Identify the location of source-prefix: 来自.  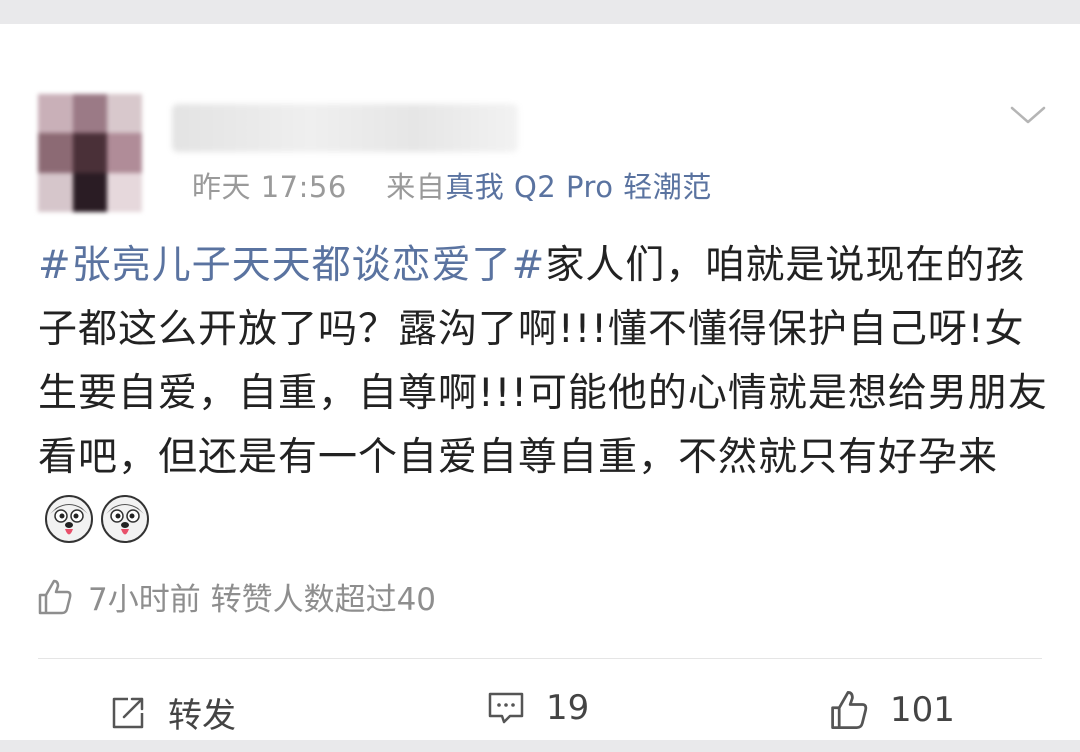
(416, 187).